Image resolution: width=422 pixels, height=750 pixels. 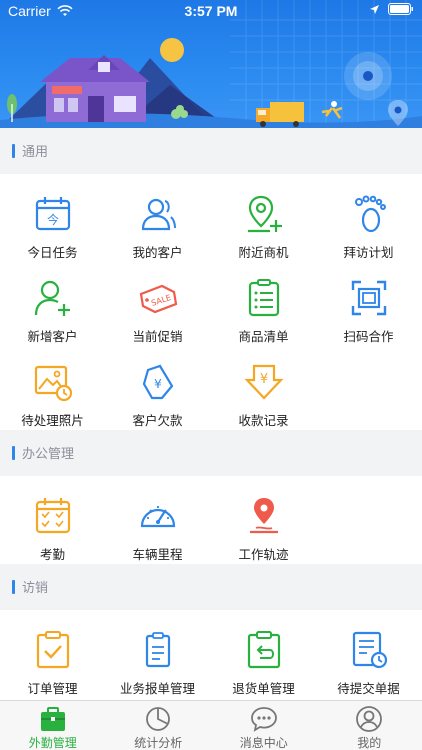 I want to click on grid-item-label: 商品清单, so click(x=263, y=337).